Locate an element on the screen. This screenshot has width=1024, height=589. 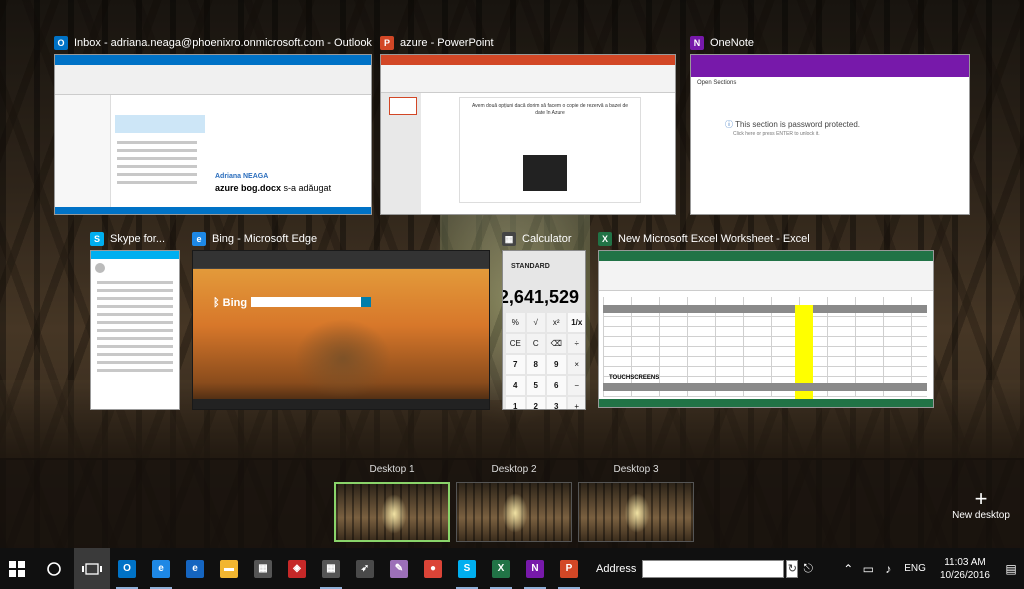
calculator-key: ÷ is located at coordinates (576, 343).